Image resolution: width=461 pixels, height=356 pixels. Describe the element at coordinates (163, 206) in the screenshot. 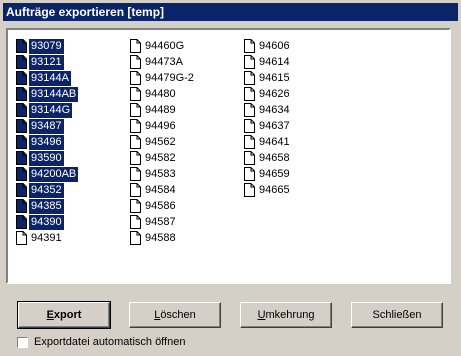

I see `list-item: 94586` at that location.